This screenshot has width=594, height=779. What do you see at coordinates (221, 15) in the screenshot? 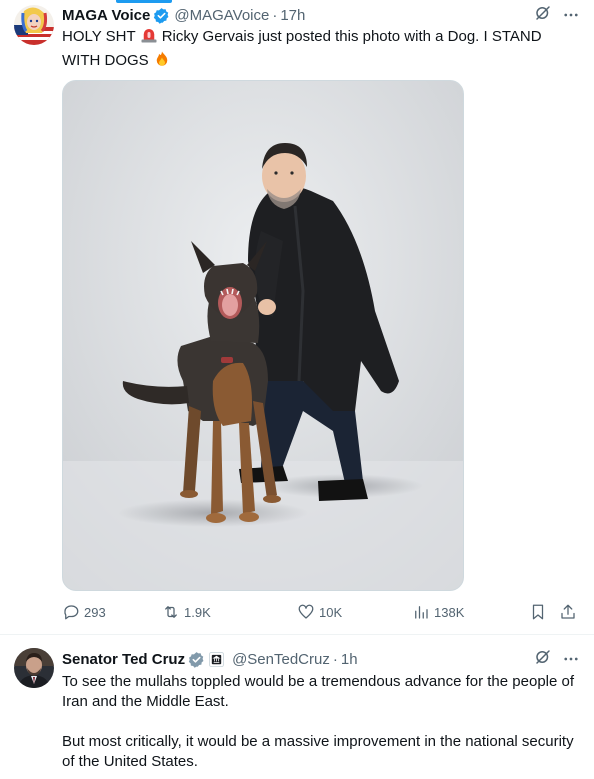
I see `handle: @MAGAVoice` at bounding box center [221, 15].